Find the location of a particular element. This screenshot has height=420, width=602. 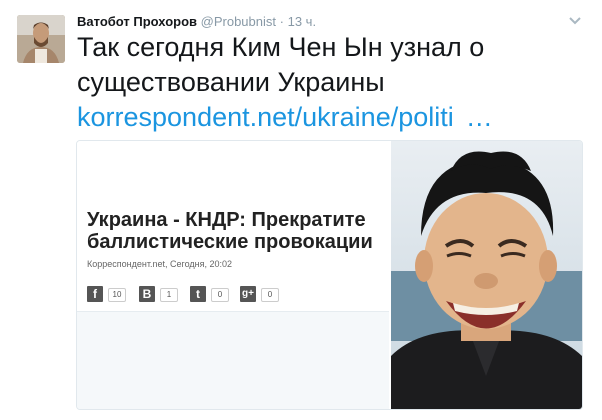

chevron-down-glyph is located at coordinates (575, 21).